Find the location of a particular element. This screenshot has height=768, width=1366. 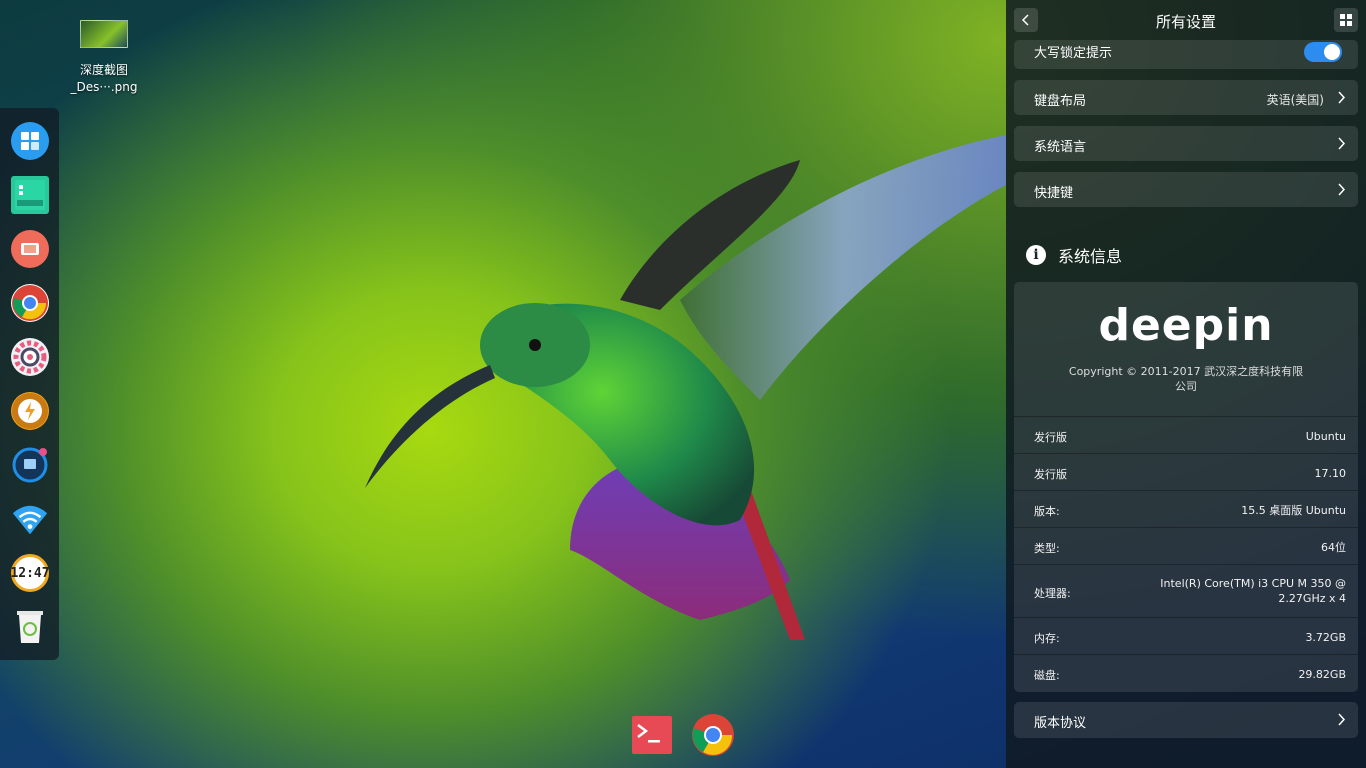

system-info-section-title: i 系统信息 is located at coordinates (1074, 255).